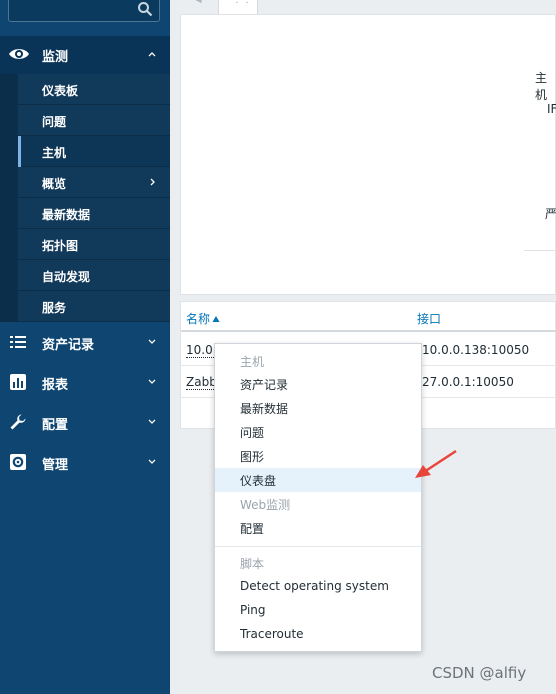  Describe the element at coordinates (318, 480) in the screenshot. I see `menu-item-dashboards: 仪表盘` at that location.